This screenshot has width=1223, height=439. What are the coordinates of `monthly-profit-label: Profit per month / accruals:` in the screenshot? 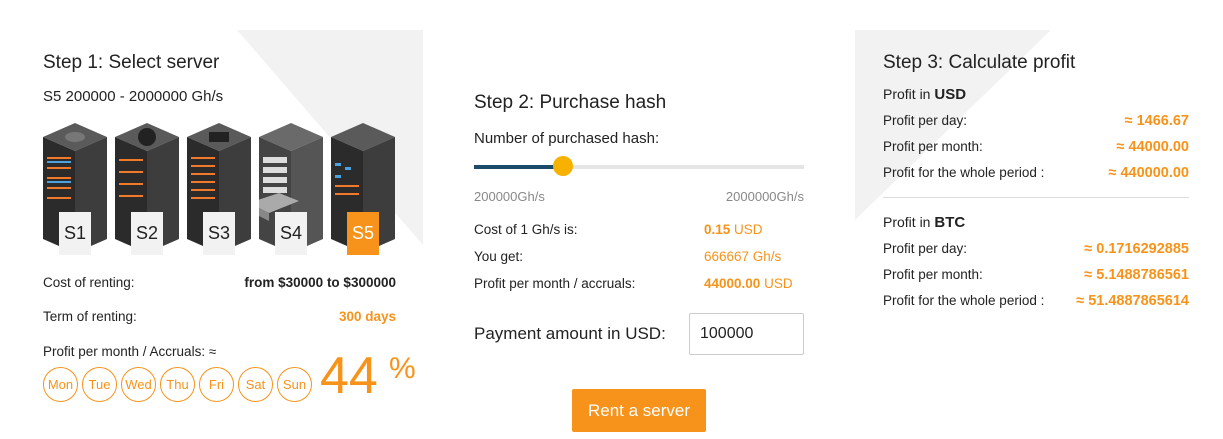 It's located at (555, 283).